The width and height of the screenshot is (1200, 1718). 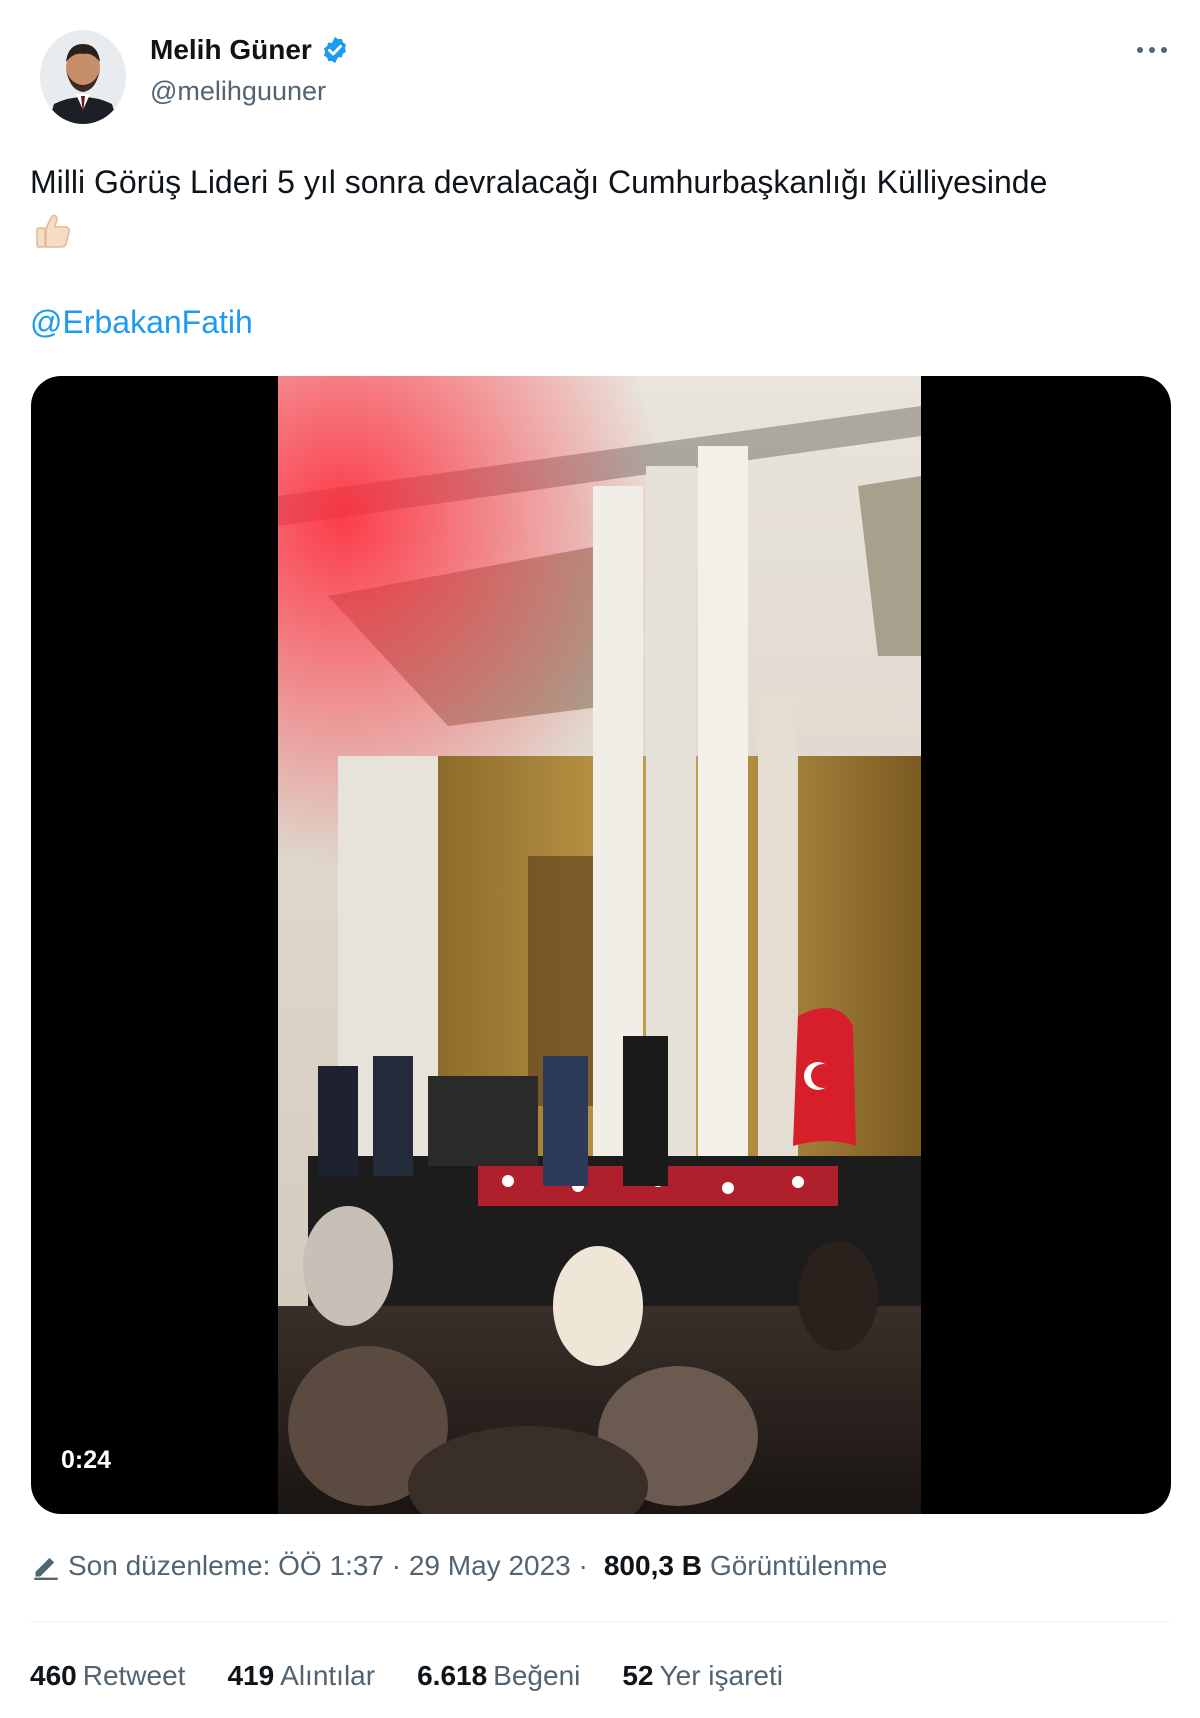 I want to click on stat-bookmarks: 52 Yer işareti, so click(x=702, y=1676).